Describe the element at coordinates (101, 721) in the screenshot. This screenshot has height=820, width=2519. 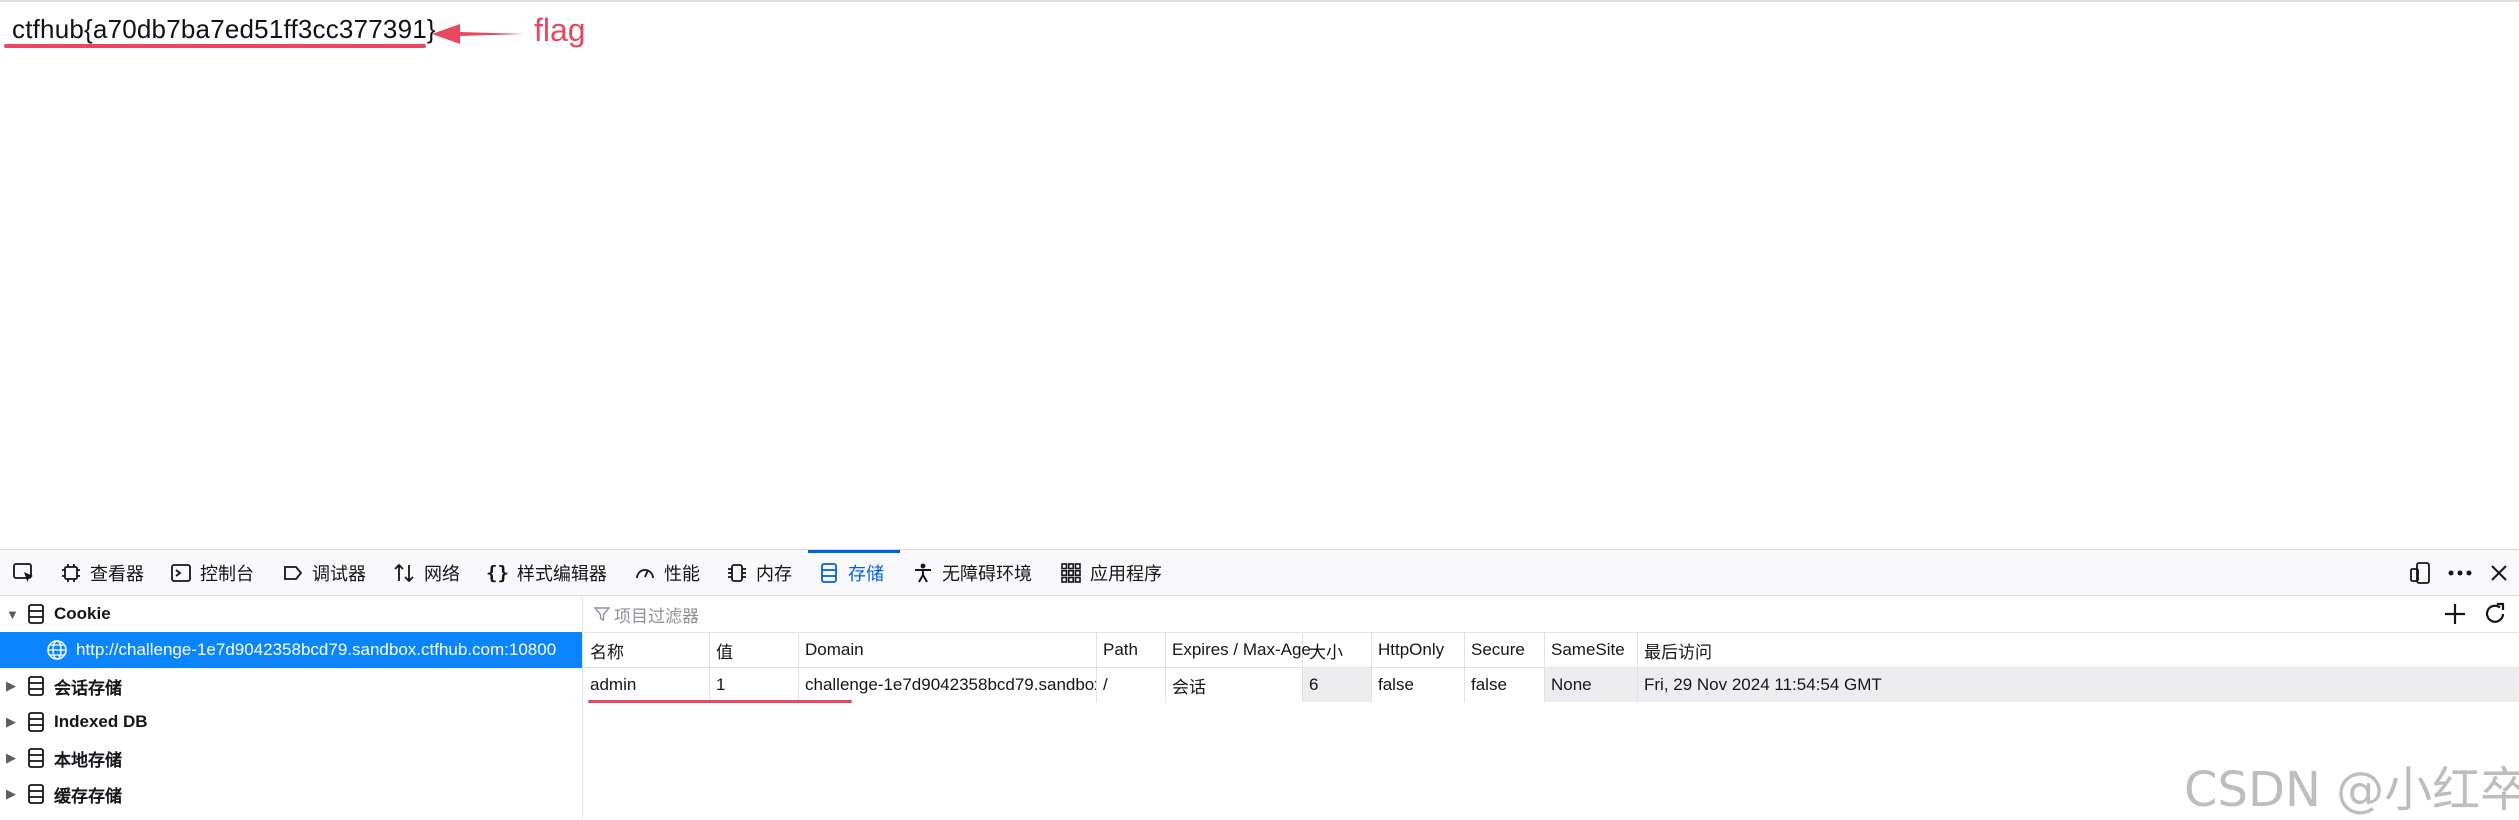
I see `tree-item-label: Indexed DB` at that location.